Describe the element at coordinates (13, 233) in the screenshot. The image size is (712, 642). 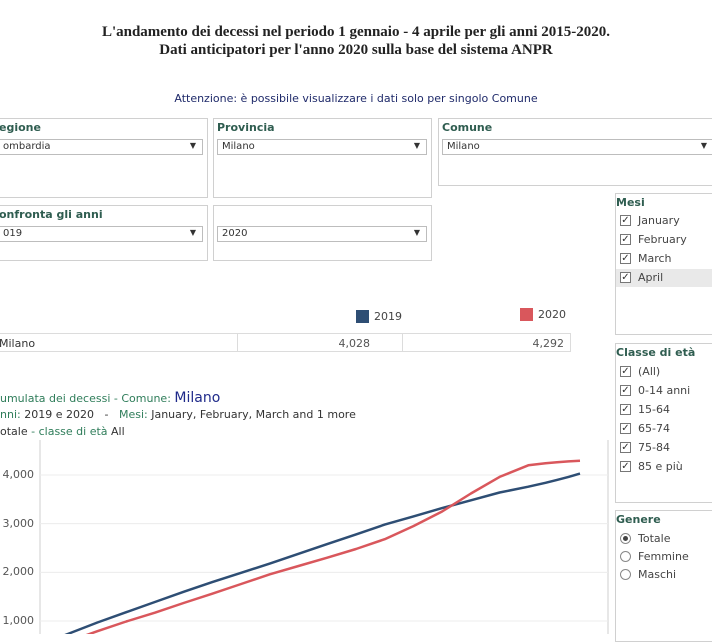
I see `year-a-value: 019` at that location.